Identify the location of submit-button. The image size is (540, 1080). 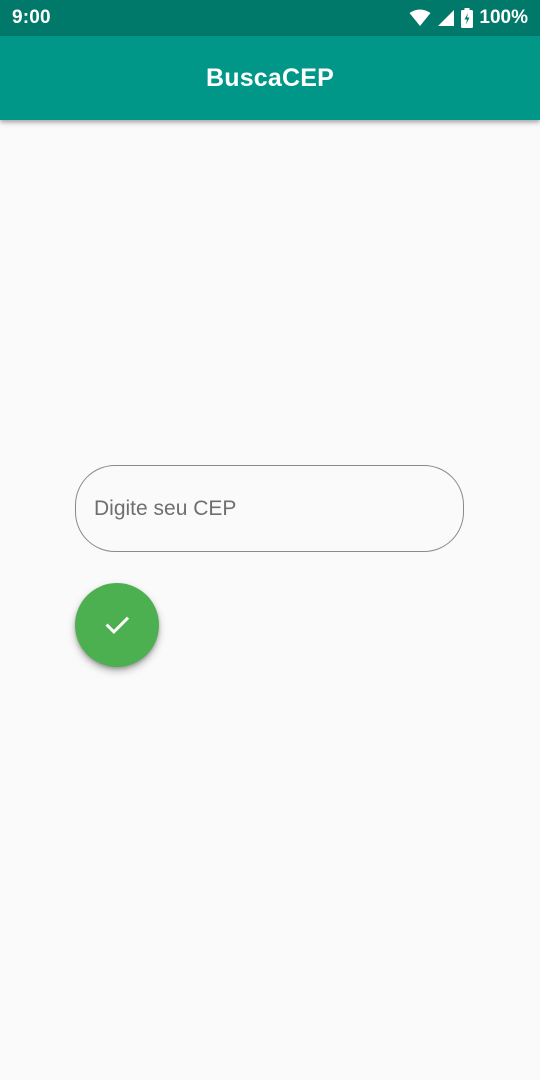
(117, 625).